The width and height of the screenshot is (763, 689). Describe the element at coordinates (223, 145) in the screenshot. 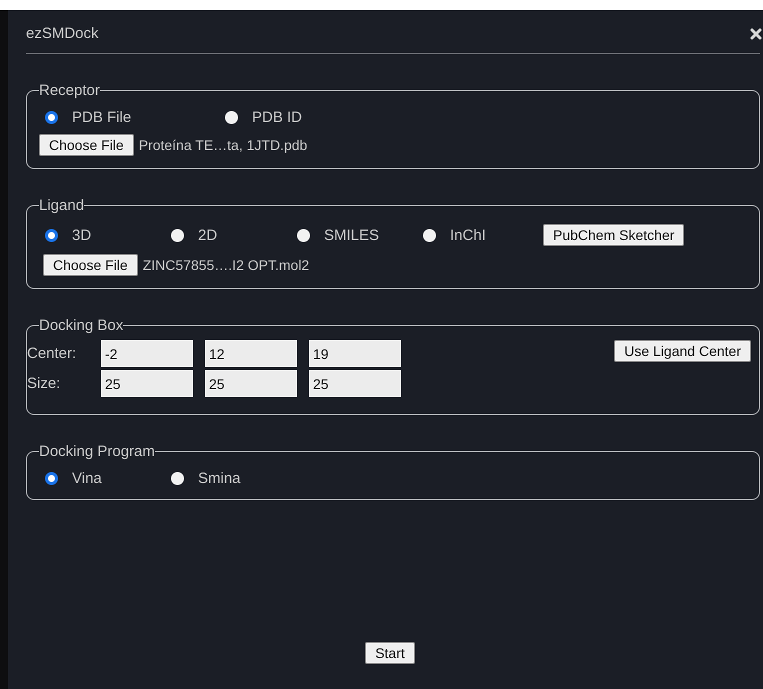

I see `file-name: Proteína TE…ta, 1JTD.pdb` at that location.